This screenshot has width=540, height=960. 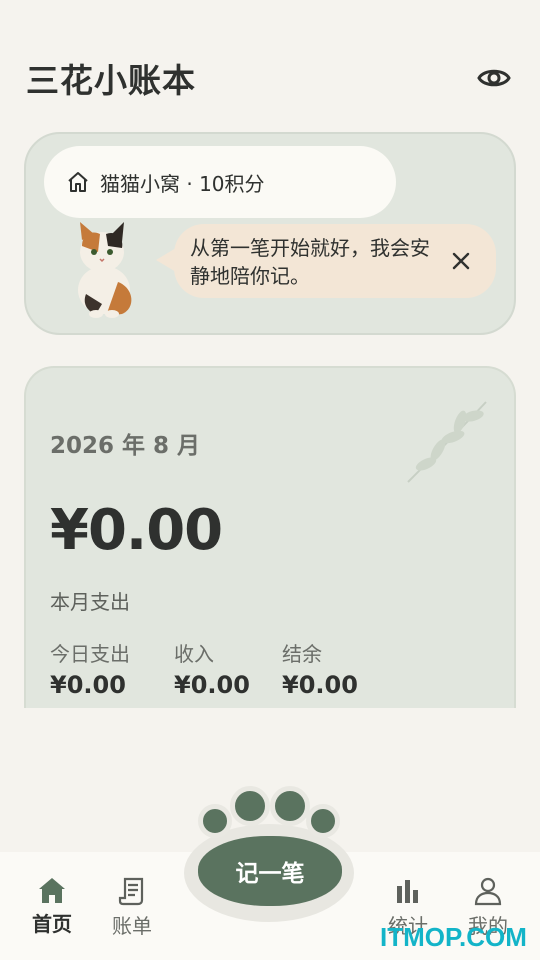 I want to click on stat-today-expense: 今日支出 ¥0.00, so click(x=90, y=668).